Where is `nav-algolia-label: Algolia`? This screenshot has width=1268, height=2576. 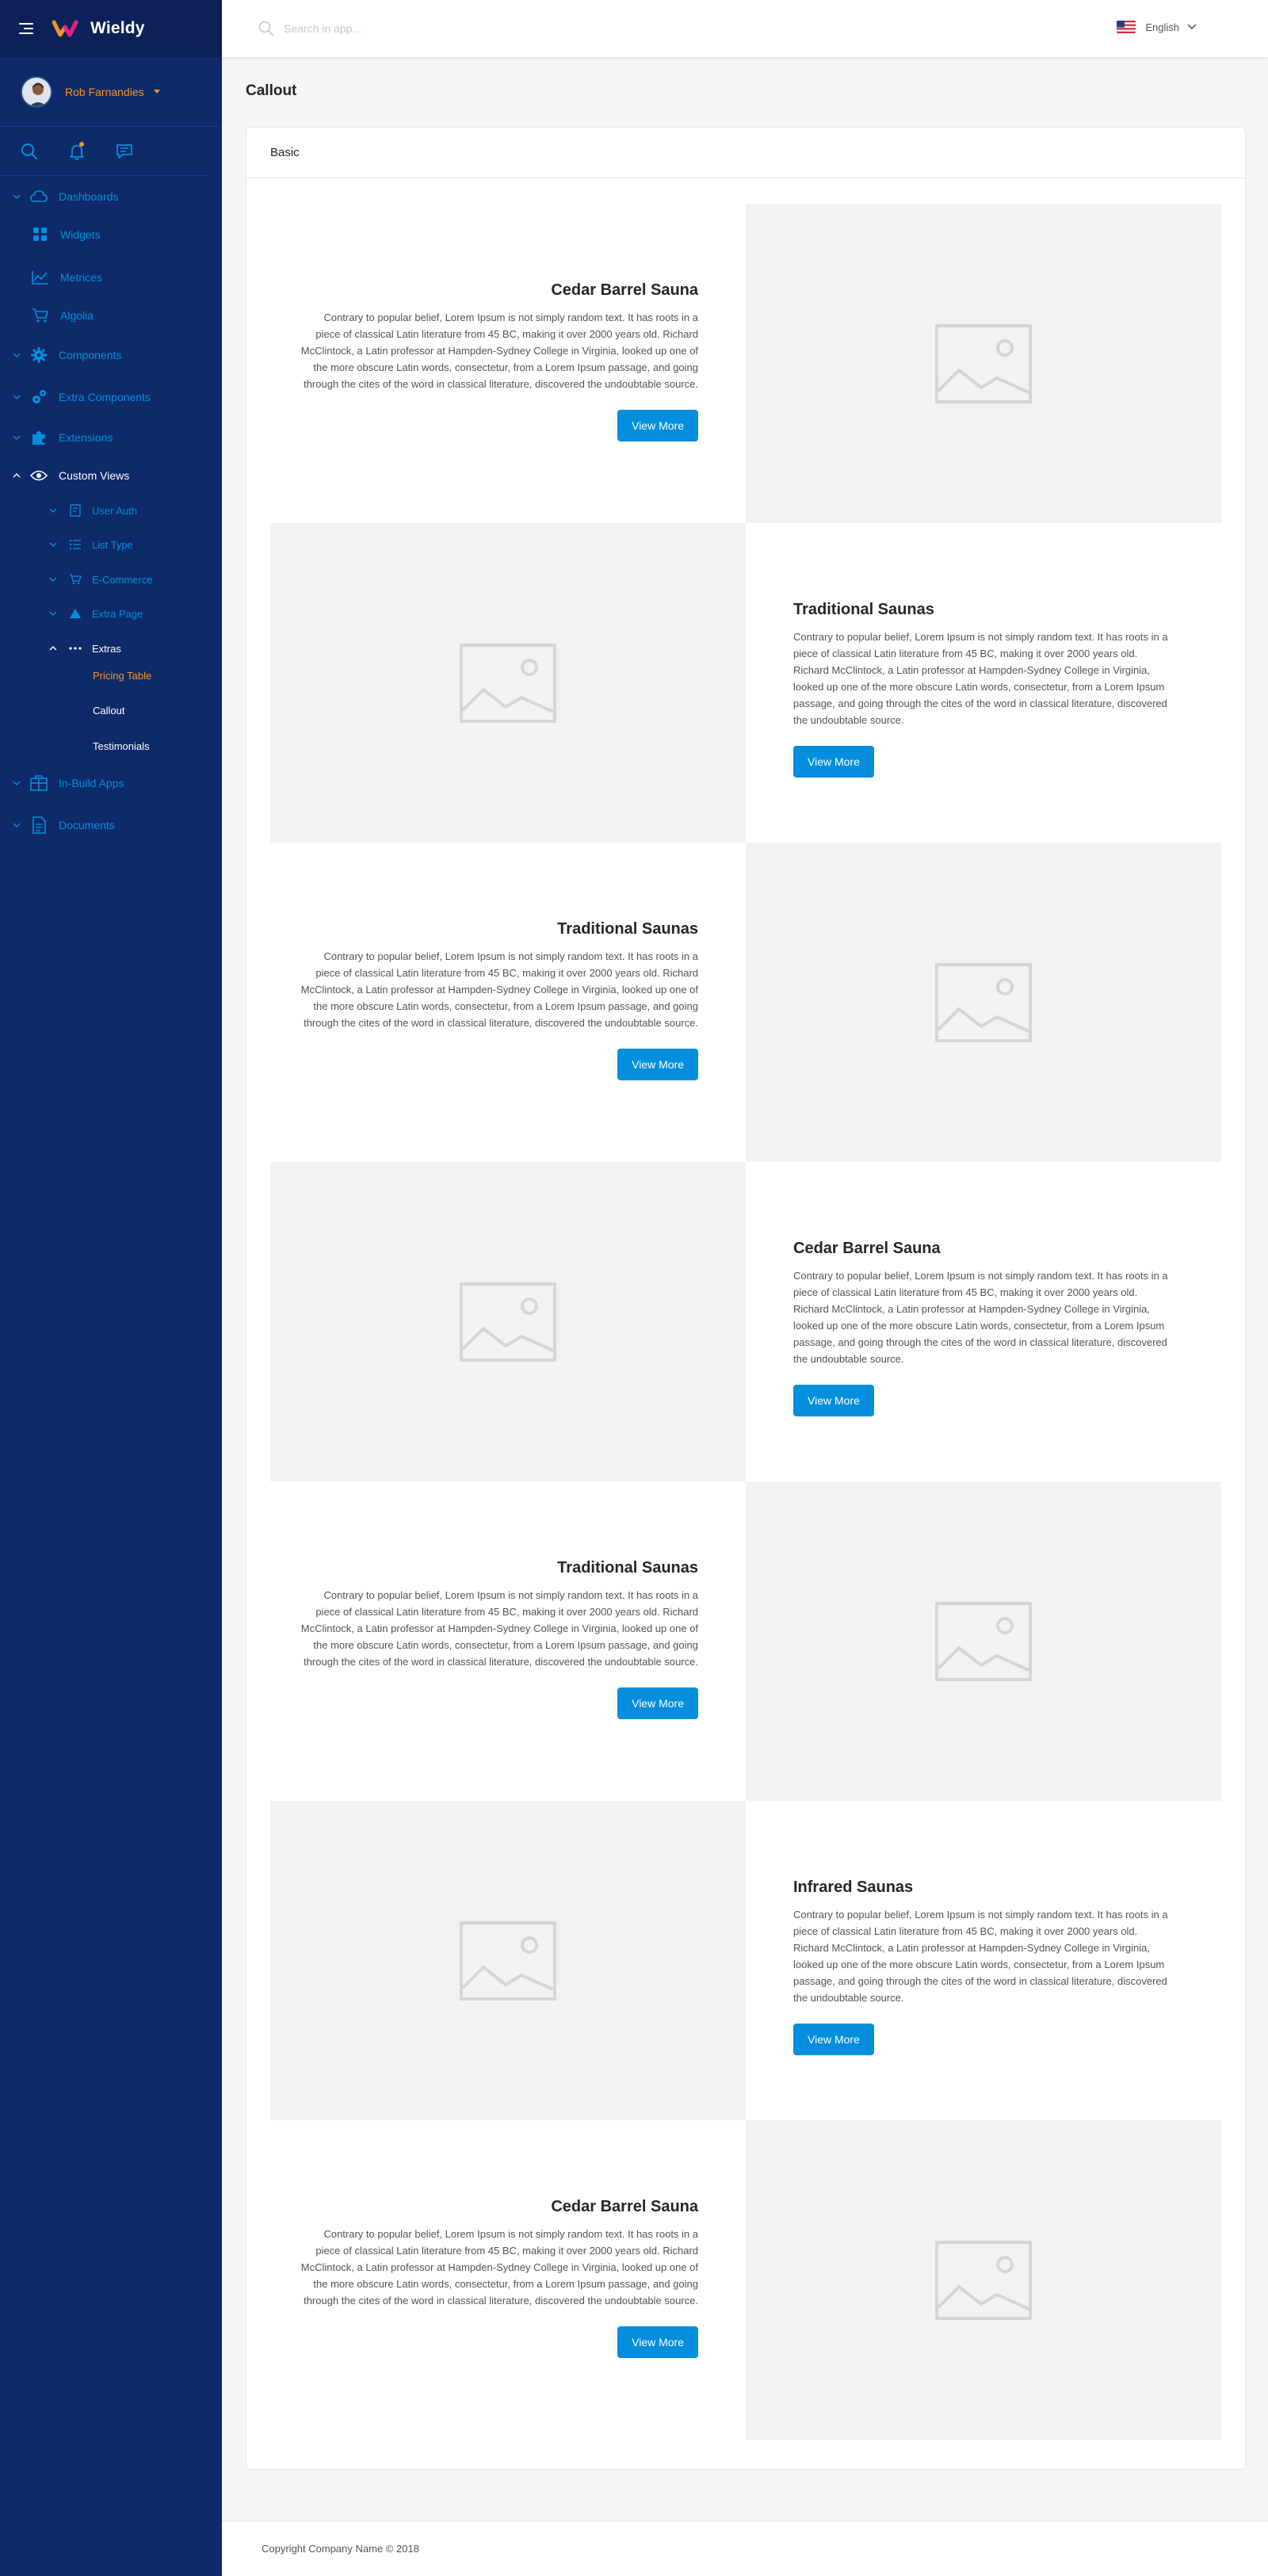
nav-algolia-label: Algolia is located at coordinates (77, 315).